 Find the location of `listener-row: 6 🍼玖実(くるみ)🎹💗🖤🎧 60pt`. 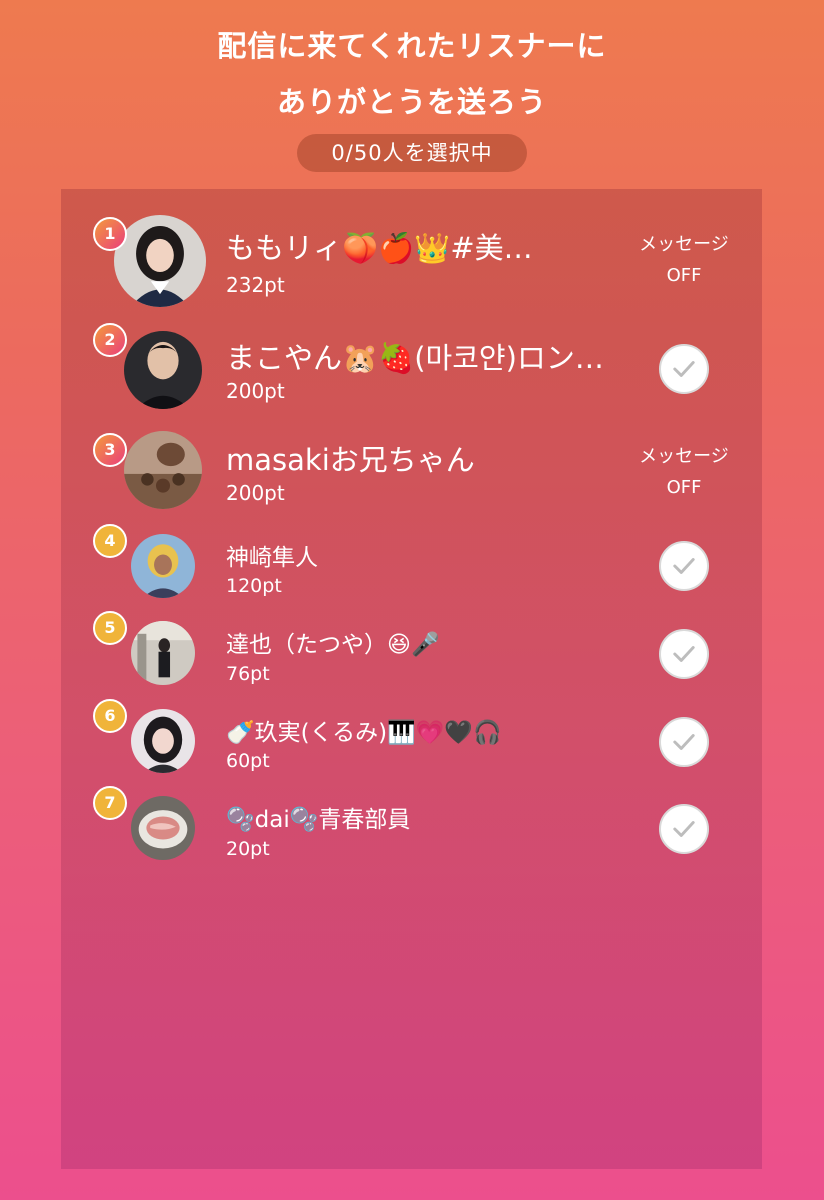

listener-row: 6 🍼玖実(くるみ)🎹💗🖤🎧 60pt is located at coordinates (411, 739).